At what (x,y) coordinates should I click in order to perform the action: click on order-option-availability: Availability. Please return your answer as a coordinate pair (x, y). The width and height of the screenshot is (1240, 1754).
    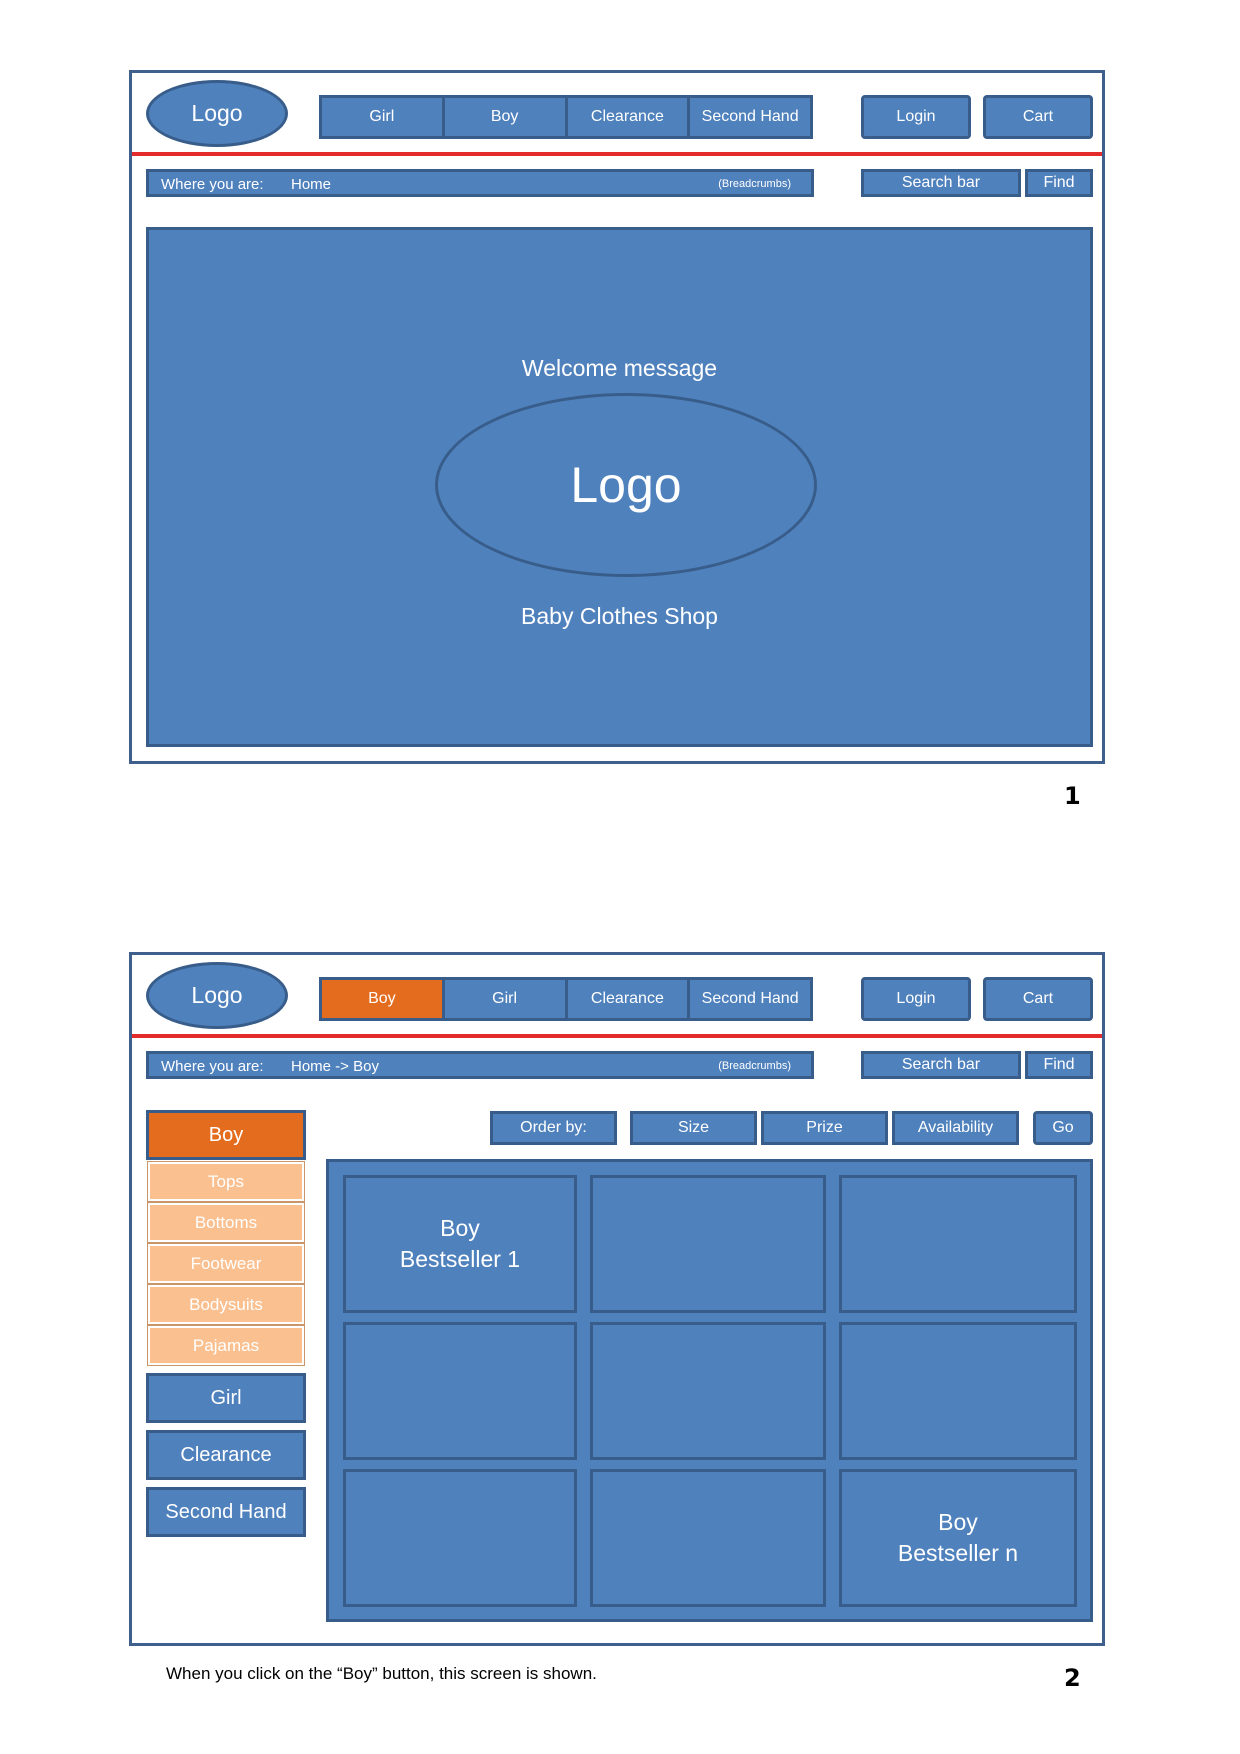
    Looking at the image, I should click on (955, 1128).